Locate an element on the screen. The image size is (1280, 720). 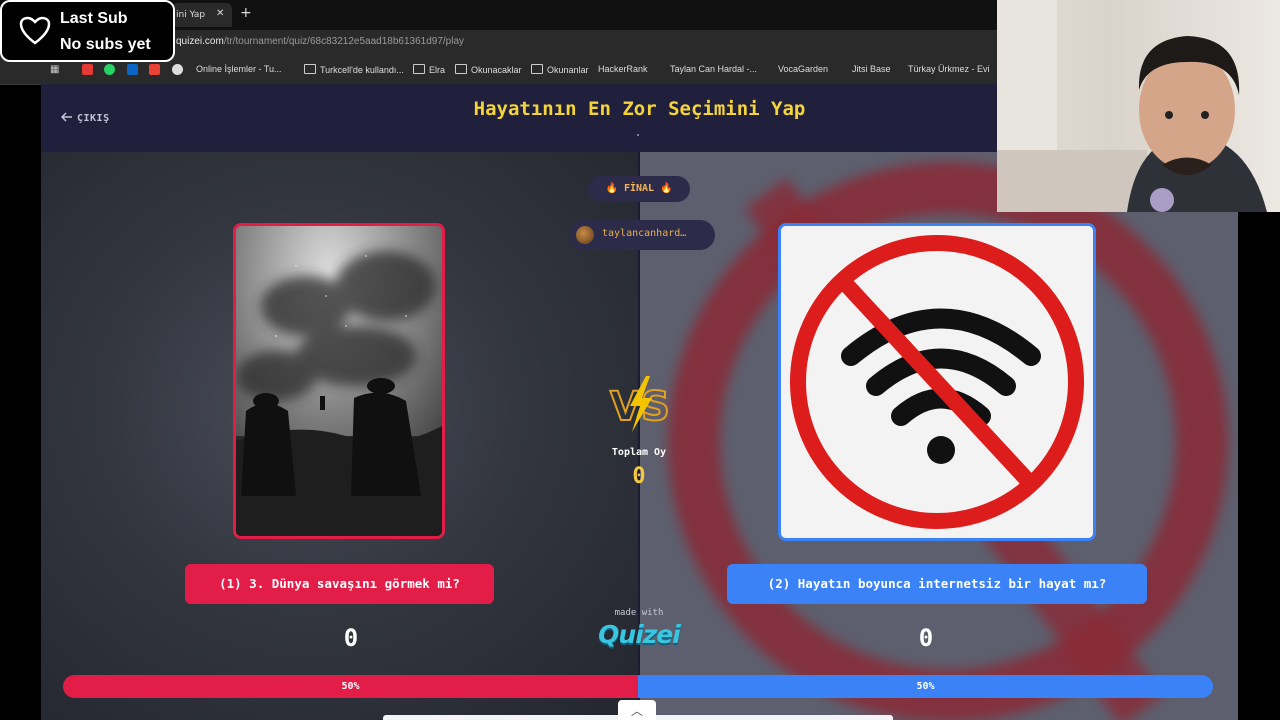
tab-close-icon: ✕ is located at coordinates (220, 13).